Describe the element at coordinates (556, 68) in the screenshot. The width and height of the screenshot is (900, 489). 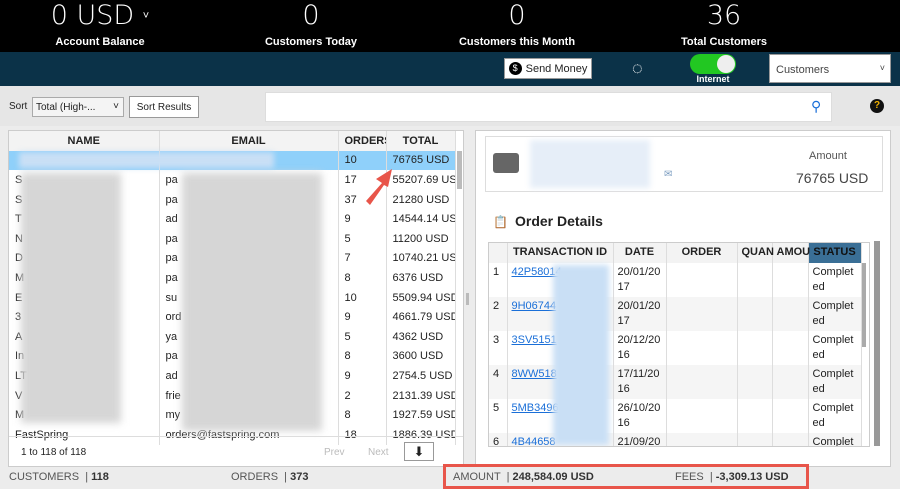
I see `send-money-label: Send Money` at that location.